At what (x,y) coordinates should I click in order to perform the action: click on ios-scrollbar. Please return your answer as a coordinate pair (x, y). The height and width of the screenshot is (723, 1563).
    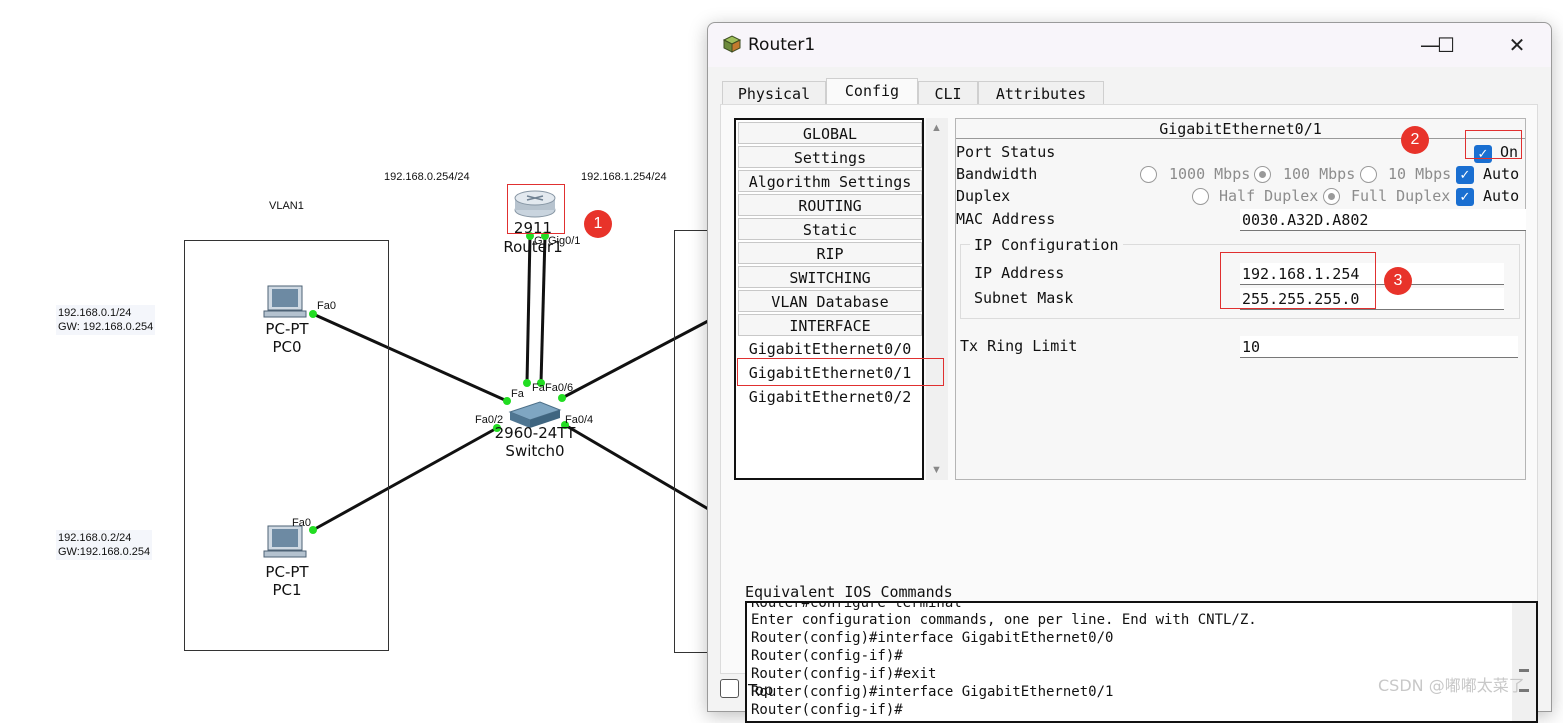
    Looking at the image, I should click on (1524, 662).